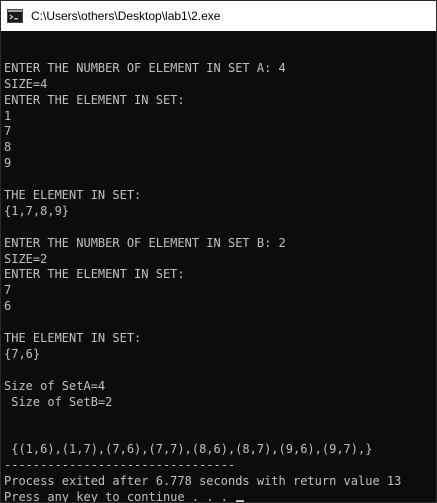 This screenshot has height=503, width=437. Describe the element at coordinates (8, 147) in the screenshot. I see `console-line: 8` at that location.